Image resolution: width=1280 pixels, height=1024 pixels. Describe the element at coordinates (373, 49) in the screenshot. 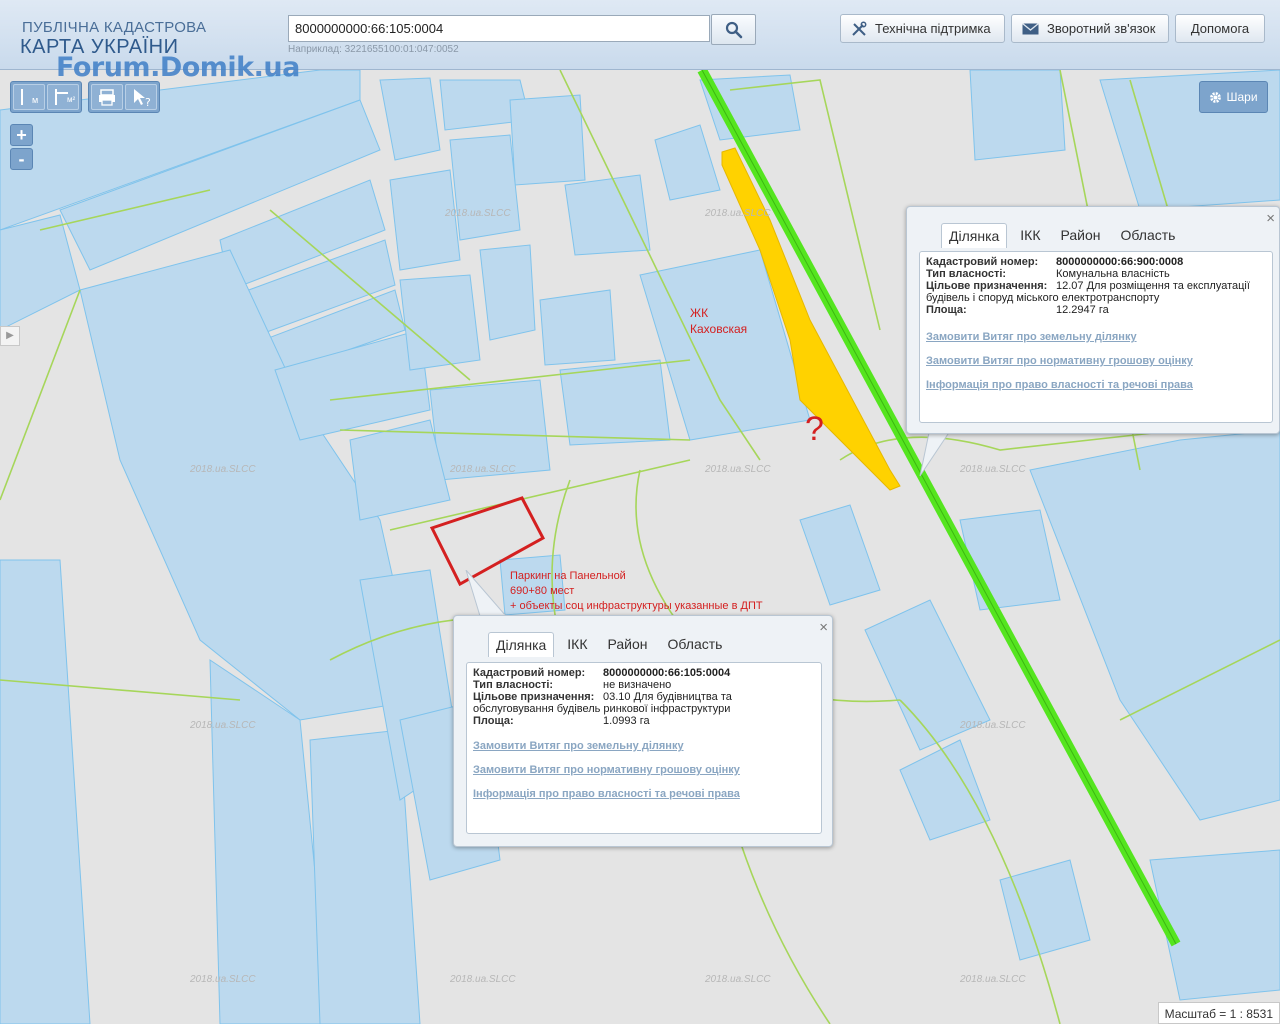

I see `search-hint: Наприклад: 3221655100:01:047:0052` at that location.